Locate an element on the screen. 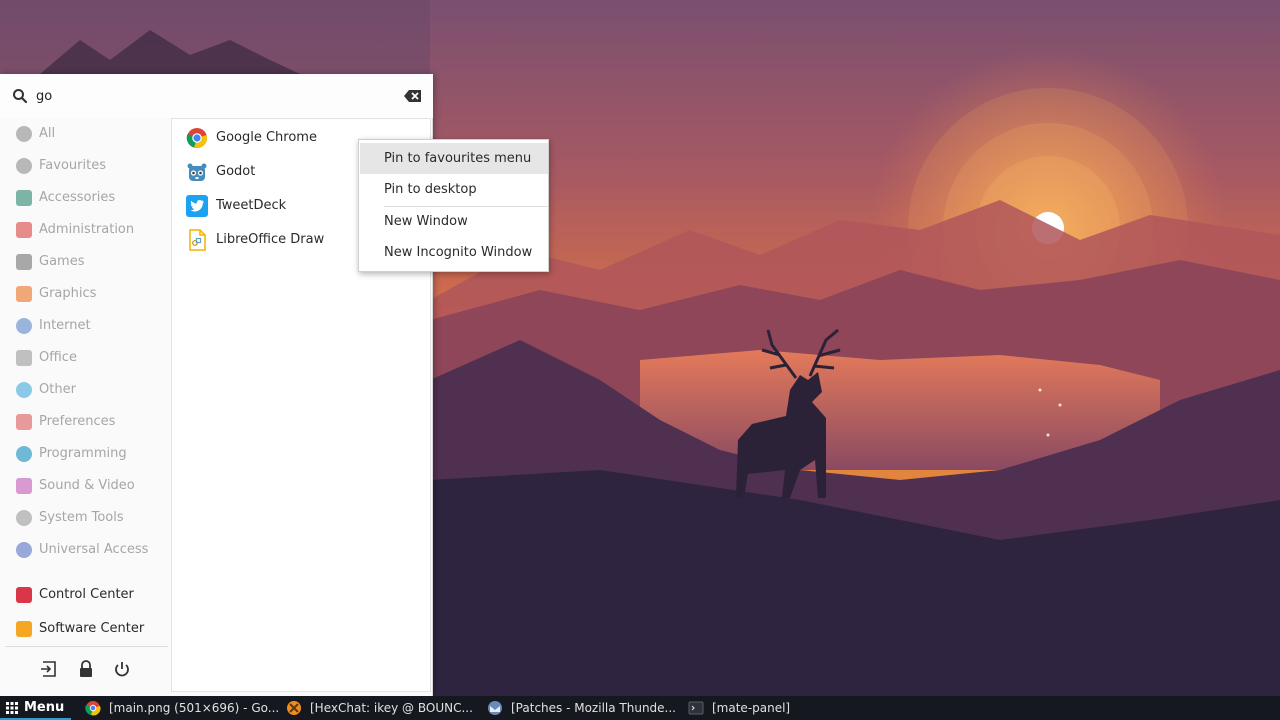  category-label: All is located at coordinates (47, 133).